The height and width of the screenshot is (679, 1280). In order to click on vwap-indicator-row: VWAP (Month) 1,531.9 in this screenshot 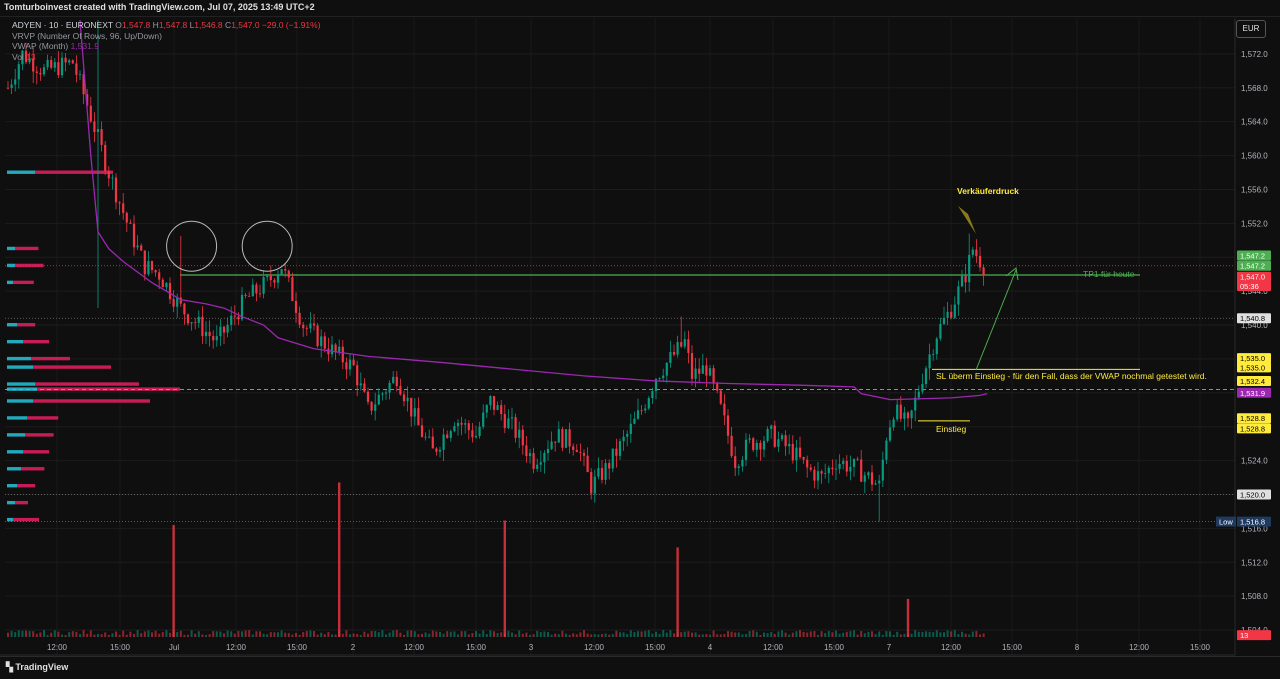, I will do `click(166, 46)`.